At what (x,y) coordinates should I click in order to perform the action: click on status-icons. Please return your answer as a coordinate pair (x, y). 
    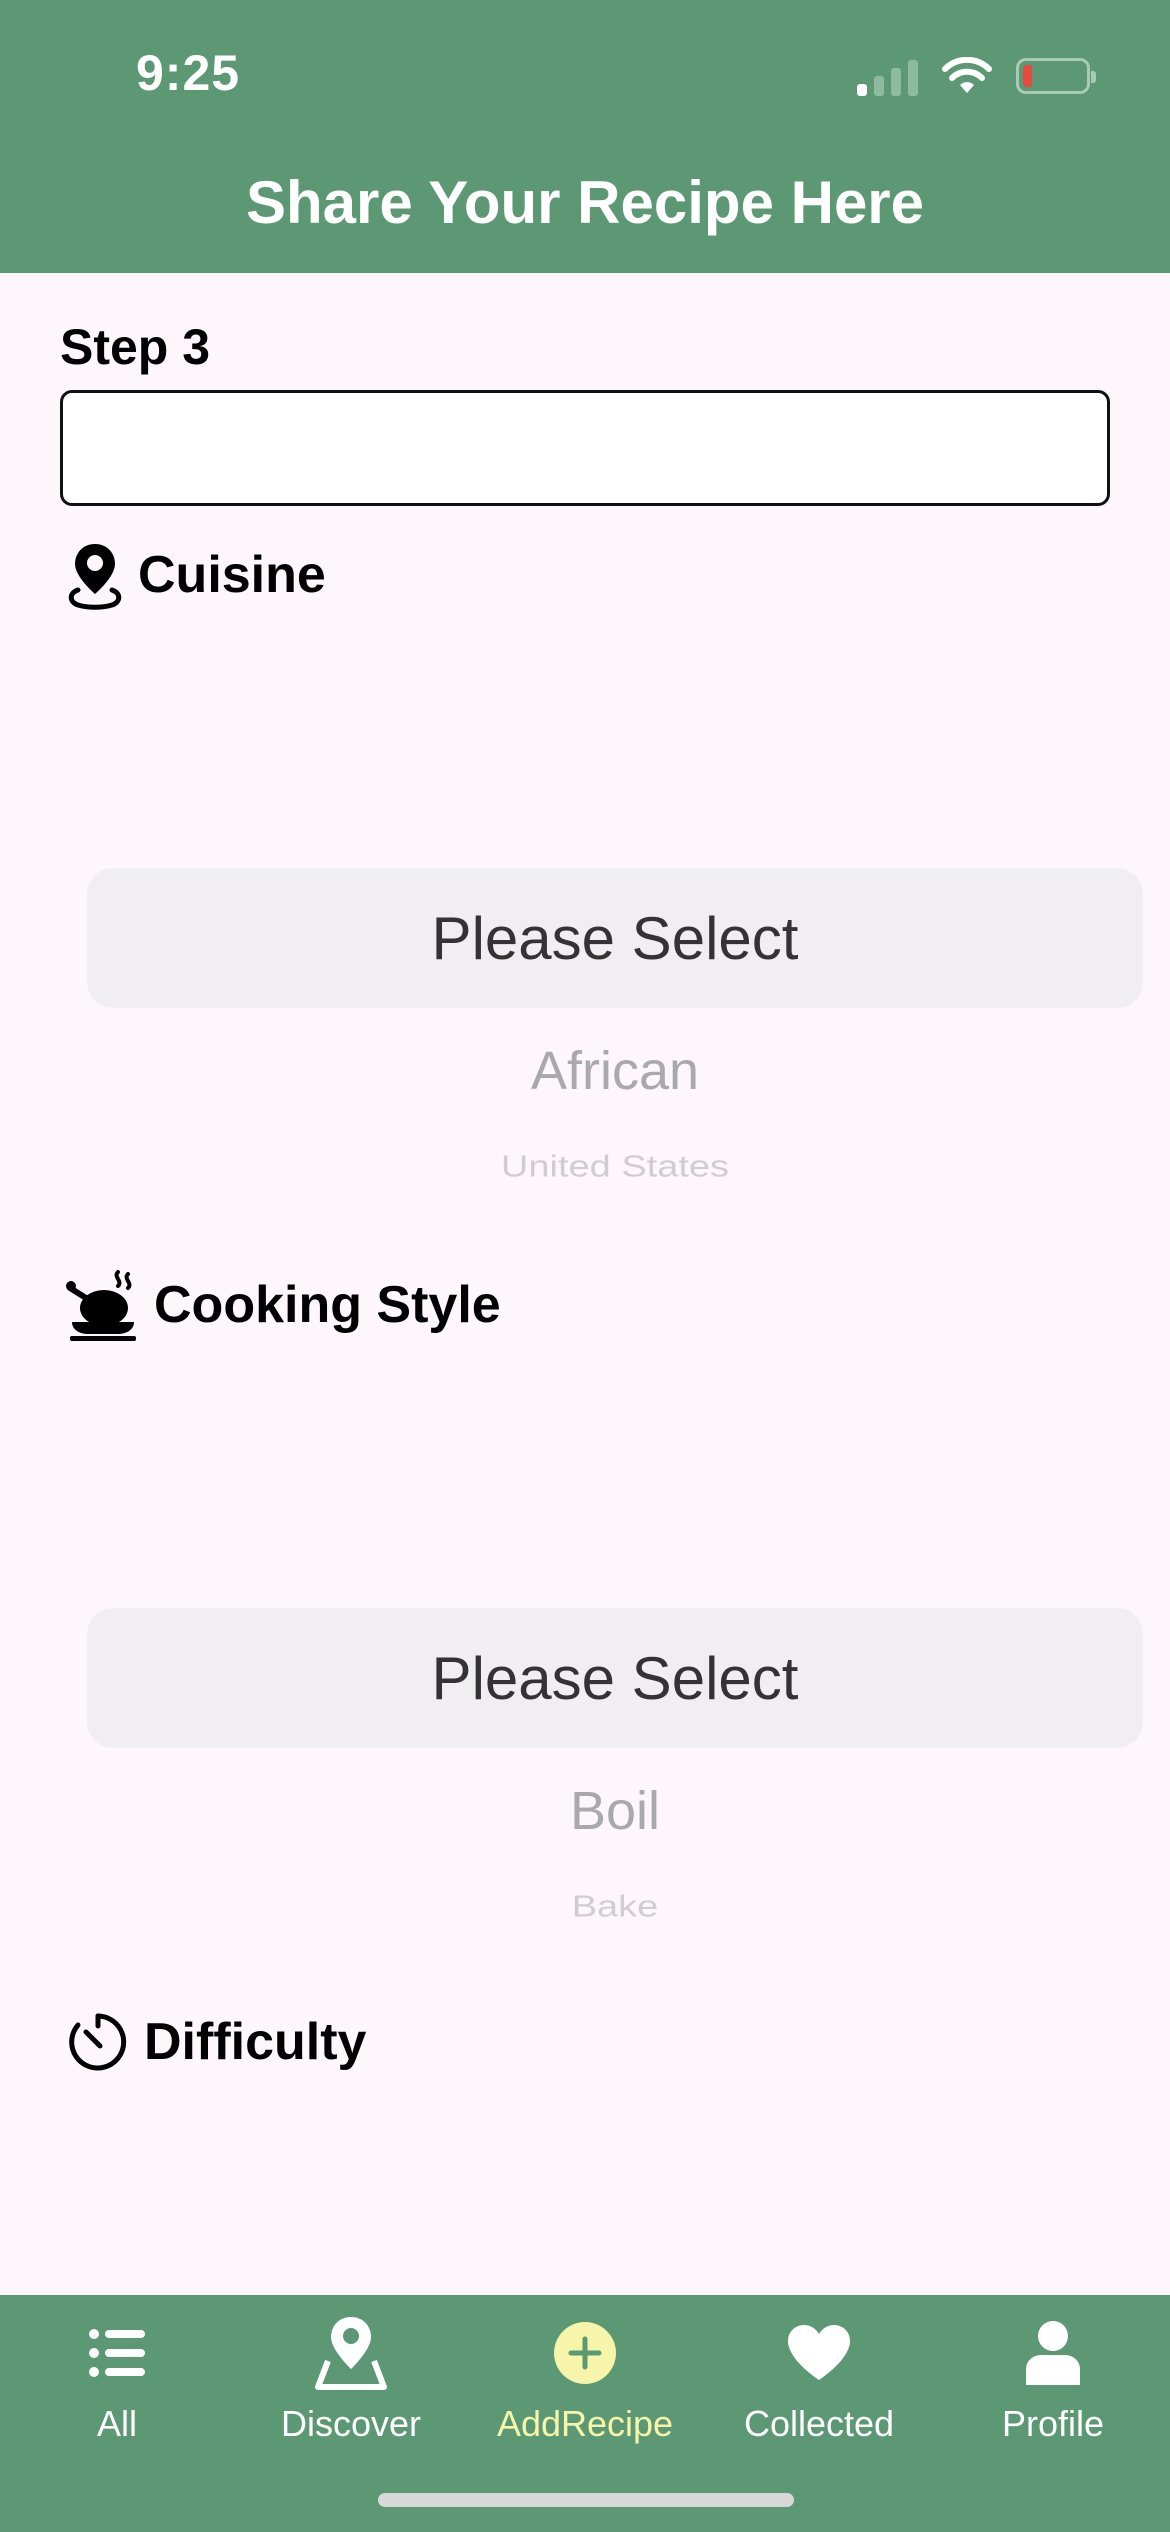
    Looking at the image, I should click on (976, 76).